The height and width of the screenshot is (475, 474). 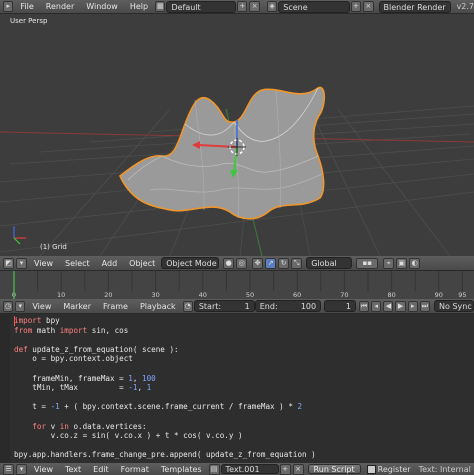 I want to click on manipulator-toggle-icon: ✥, so click(x=258, y=263).